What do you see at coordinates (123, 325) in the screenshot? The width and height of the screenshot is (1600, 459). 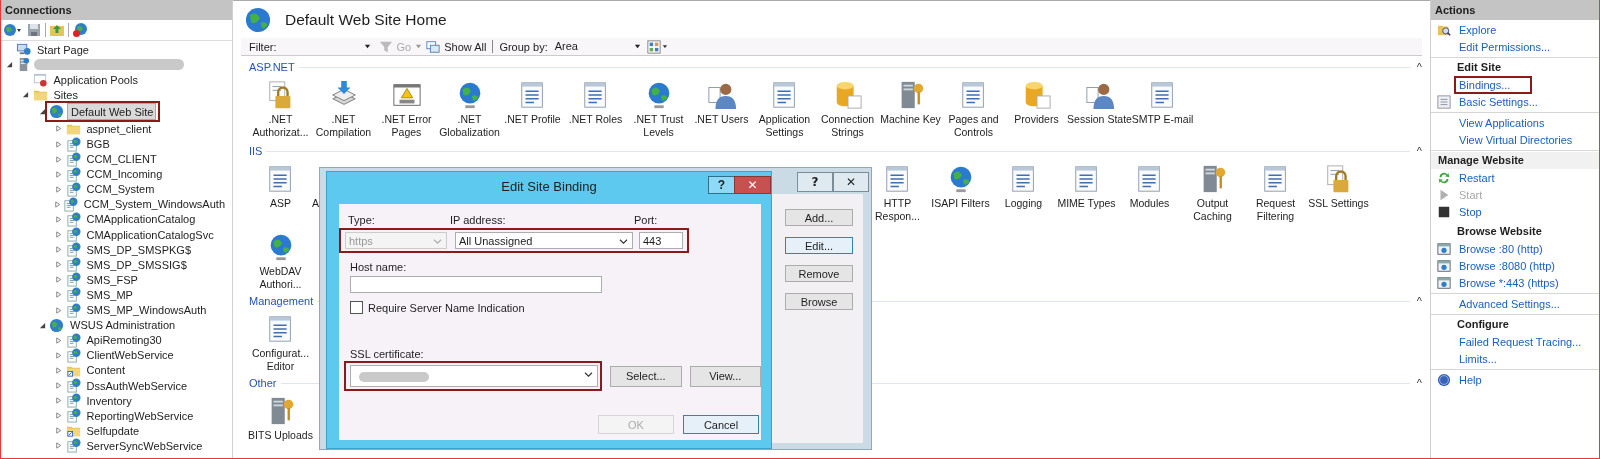 I see `tree-item: WSUS Administration` at bounding box center [123, 325].